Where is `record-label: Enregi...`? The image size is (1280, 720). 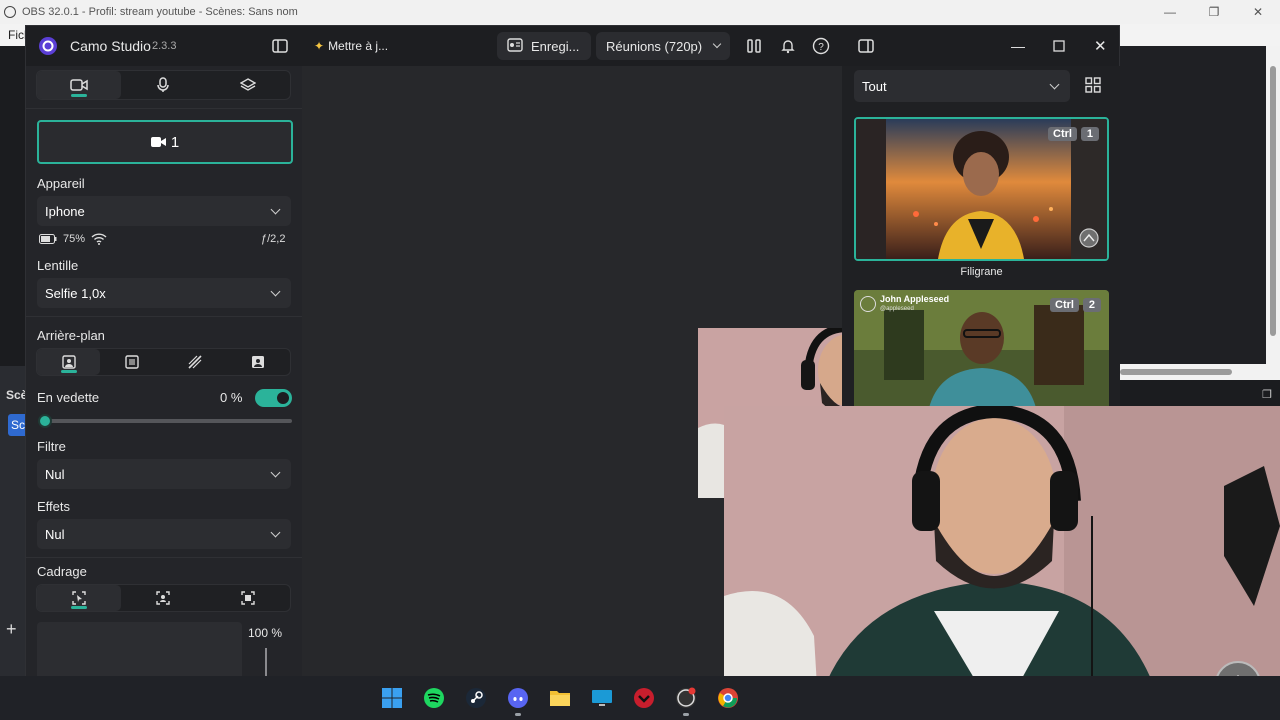 record-label: Enregi... is located at coordinates (555, 46).